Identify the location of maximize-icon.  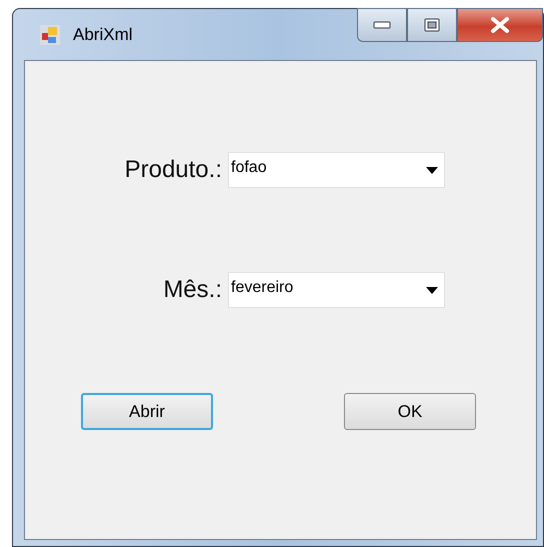
(432, 25).